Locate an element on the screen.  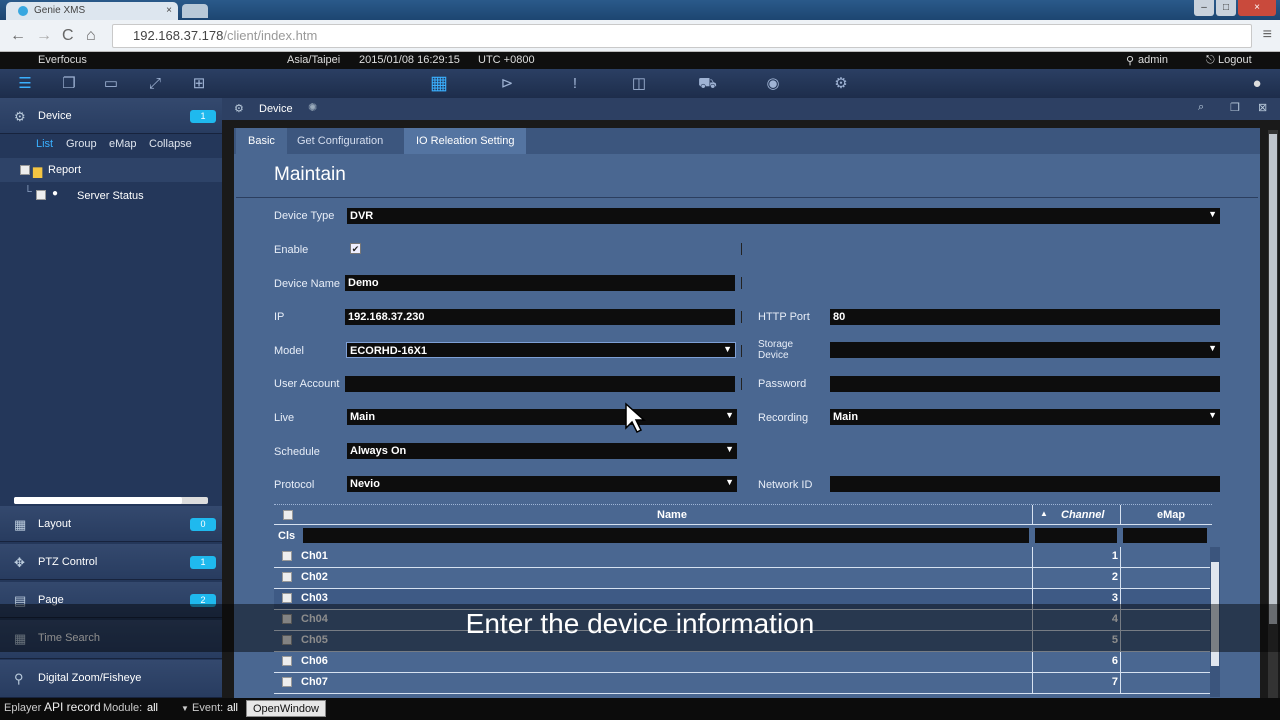
filter-emap-input is located at coordinates (1165, 535).